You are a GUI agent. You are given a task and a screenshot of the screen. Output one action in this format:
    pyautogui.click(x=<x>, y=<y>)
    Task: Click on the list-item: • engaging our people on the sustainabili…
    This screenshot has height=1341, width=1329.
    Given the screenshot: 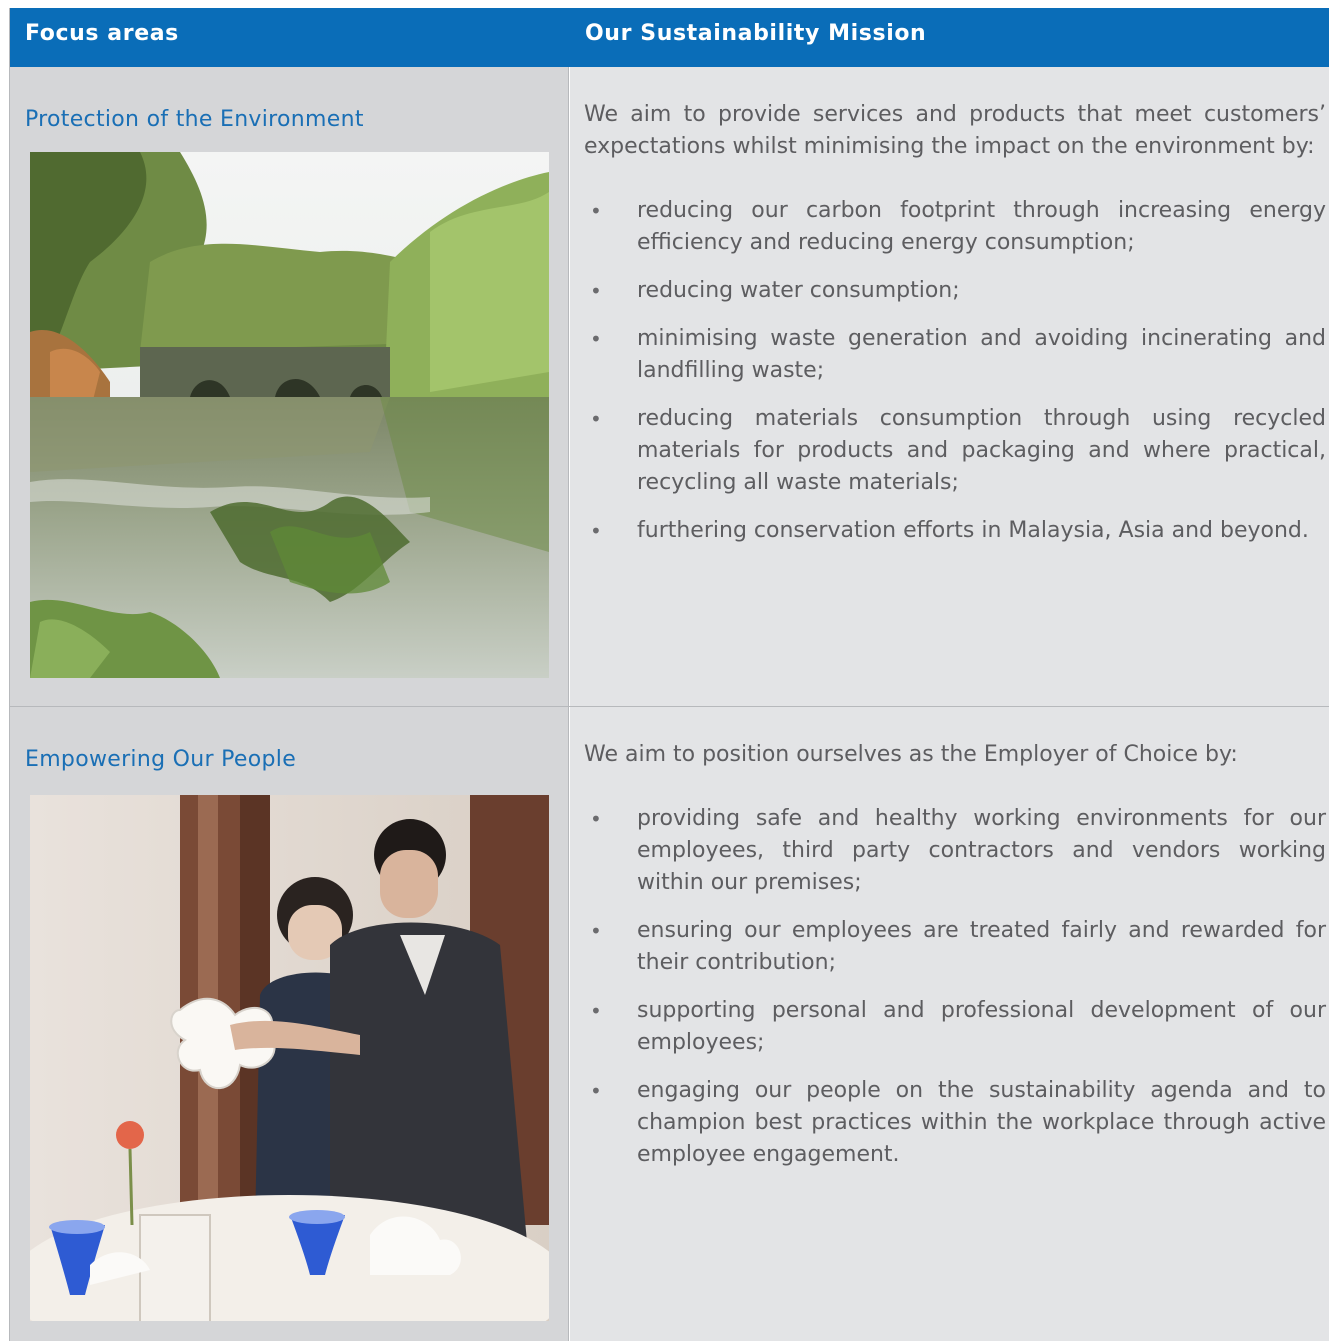 What is the action you would take?
    pyautogui.click(x=955, y=1123)
    